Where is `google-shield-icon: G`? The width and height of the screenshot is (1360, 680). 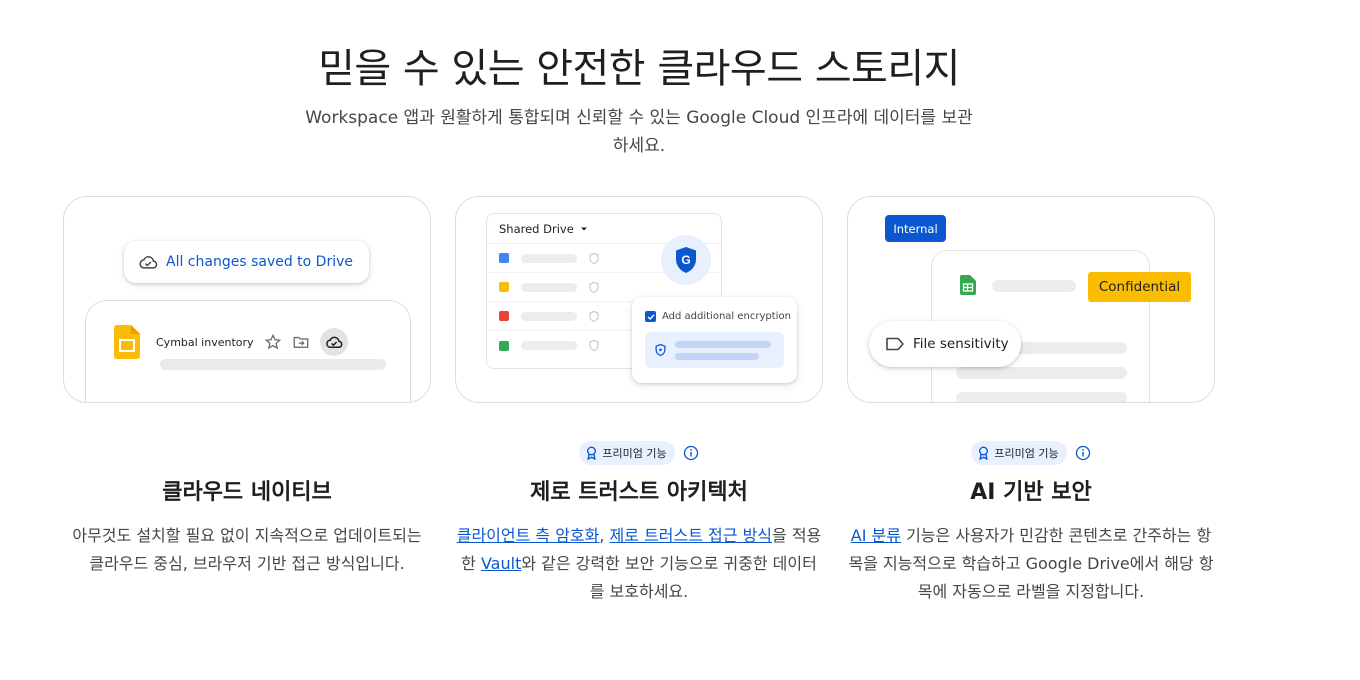
google-shield-icon: G is located at coordinates (686, 260).